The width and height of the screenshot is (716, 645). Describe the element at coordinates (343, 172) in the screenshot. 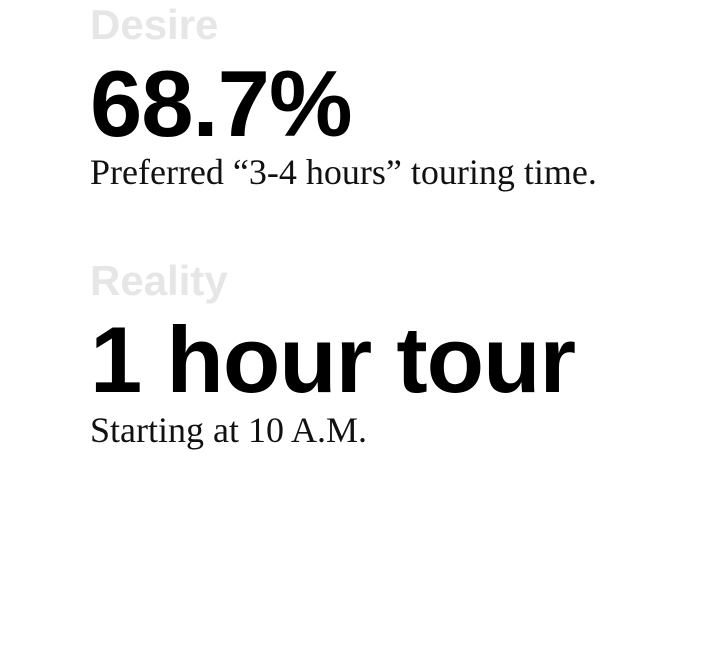

I see `desire-note: Preferred “3-4 hours” touring time.` at that location.